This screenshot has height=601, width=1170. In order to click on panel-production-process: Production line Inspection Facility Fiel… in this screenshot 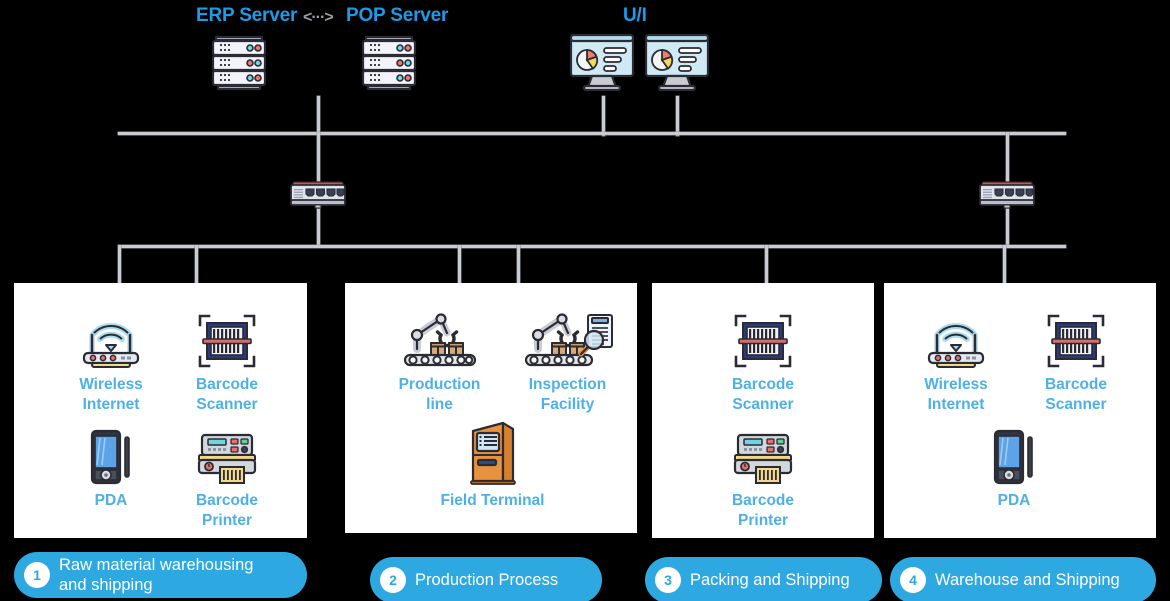, I will do `click(491, 408)`.